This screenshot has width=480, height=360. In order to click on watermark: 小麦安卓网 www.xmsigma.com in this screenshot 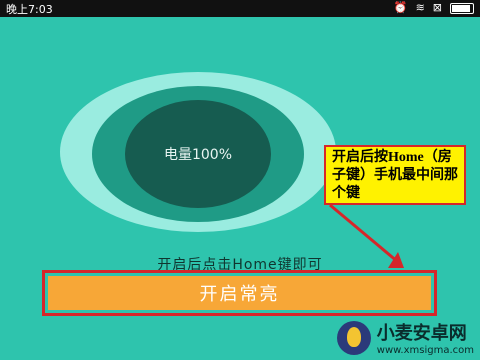, I will do `click(405, 337)`.